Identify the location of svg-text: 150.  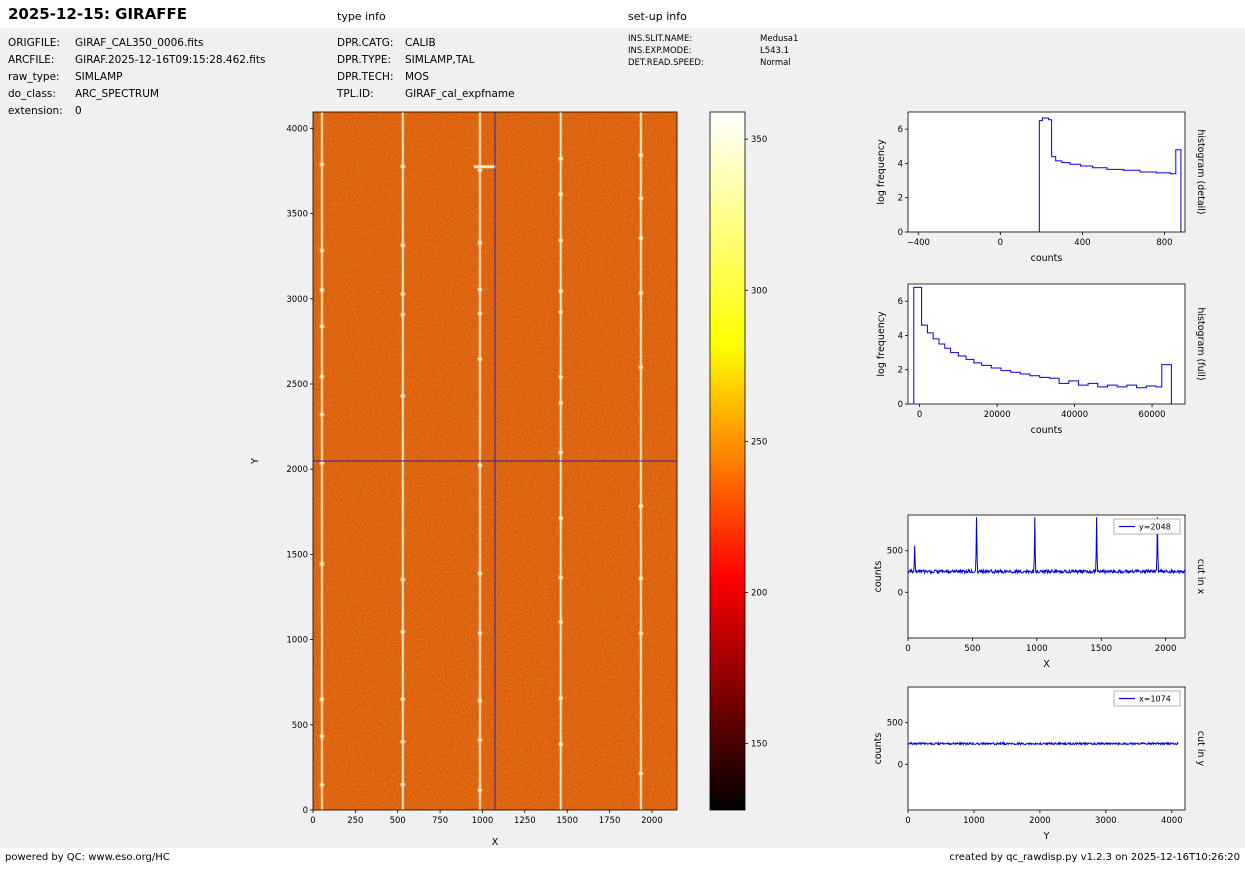
(759, 745).